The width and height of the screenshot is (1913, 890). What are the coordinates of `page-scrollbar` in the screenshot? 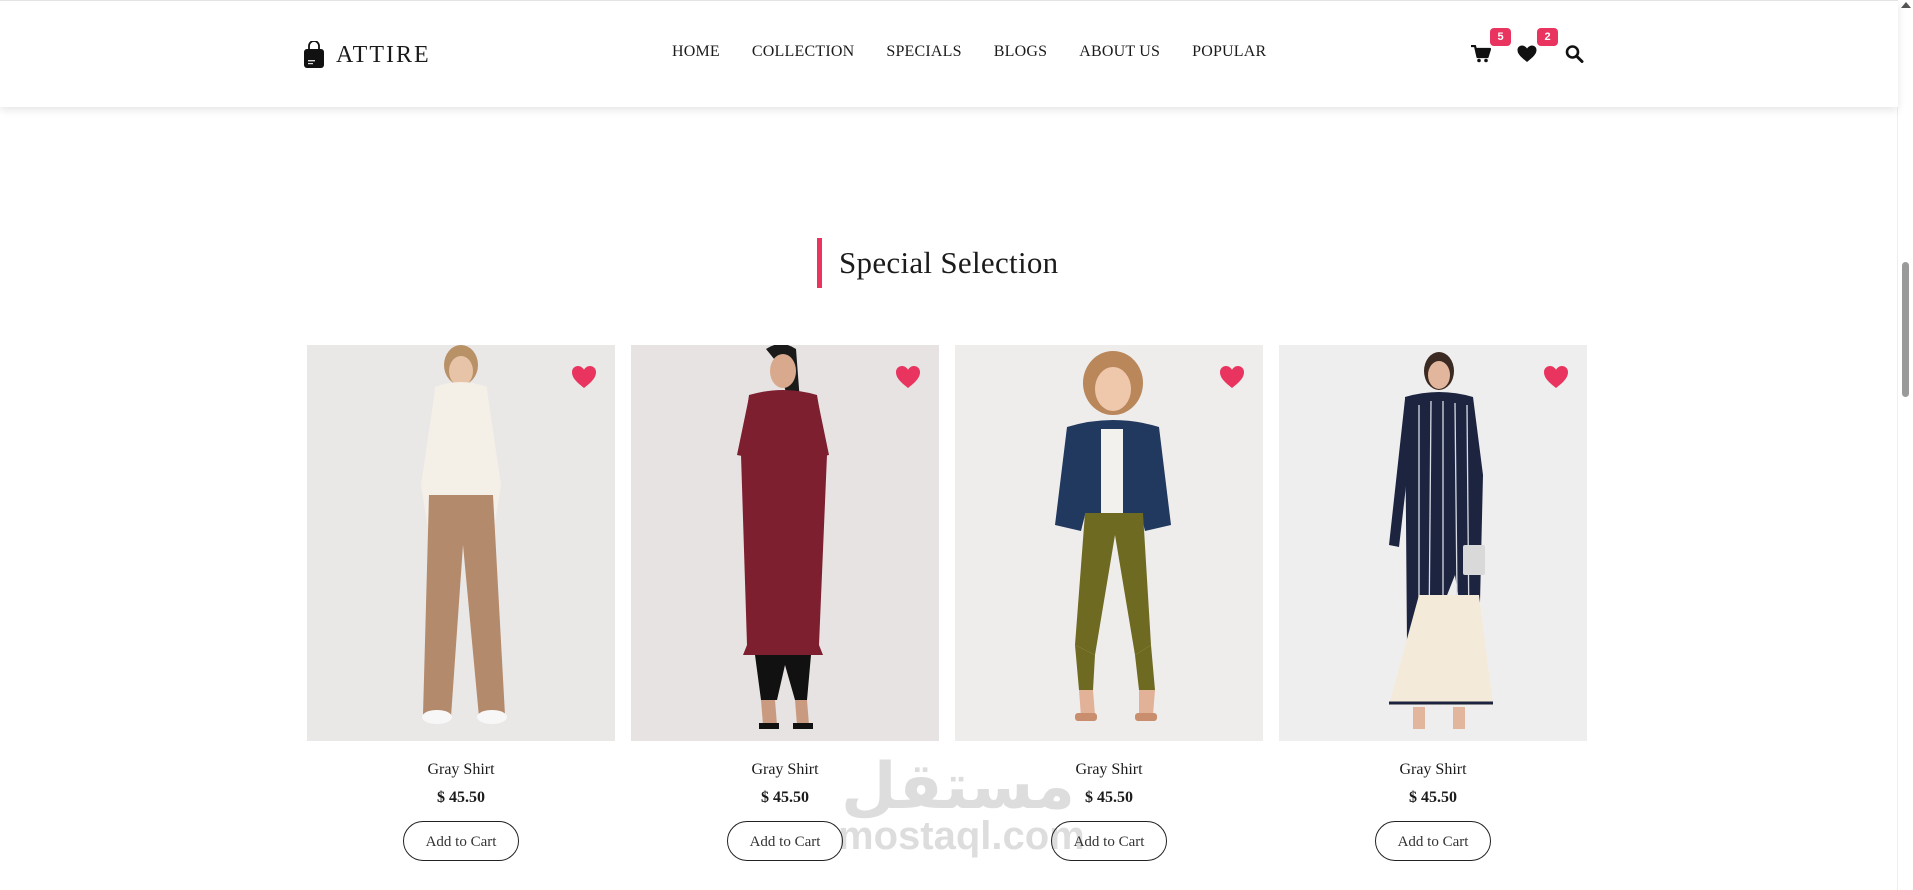 It's located at (1905, 445).